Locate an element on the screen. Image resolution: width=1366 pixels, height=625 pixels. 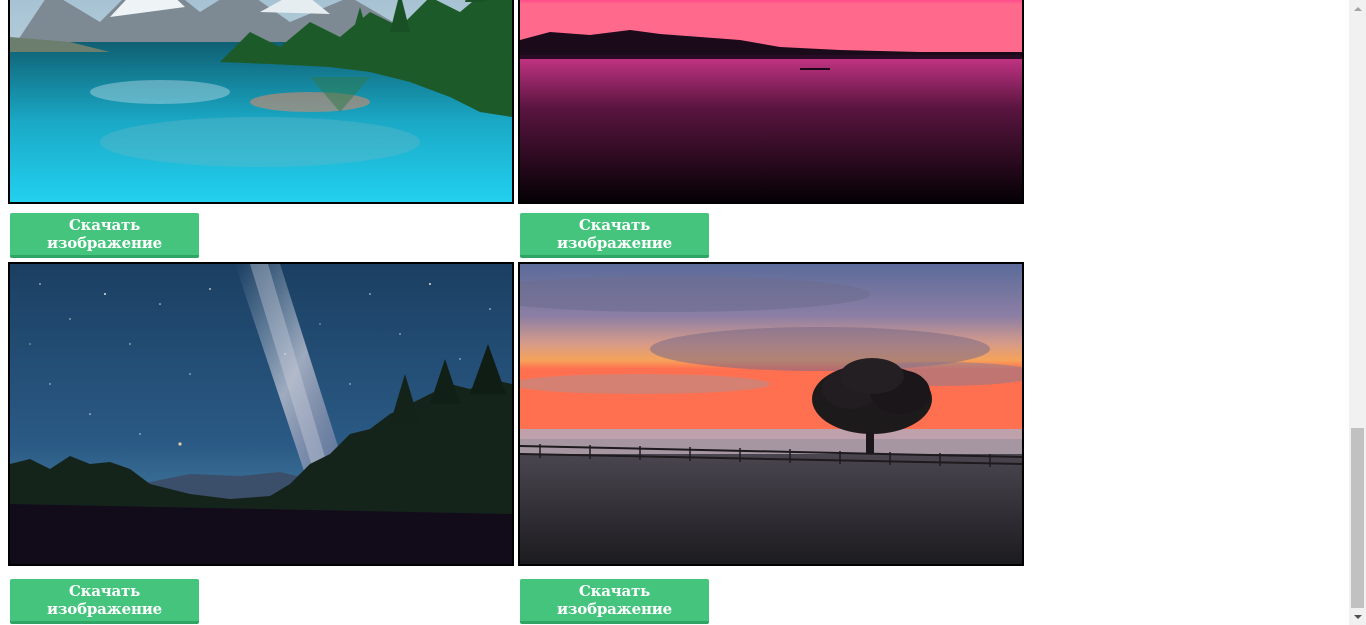
lake-image is located at coordinates (261, 101).